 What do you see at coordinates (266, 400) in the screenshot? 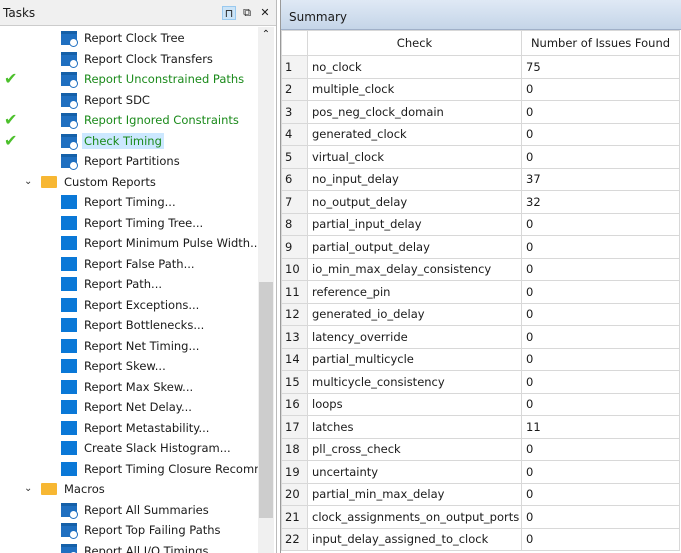
I see `scrollbar-thumb` at bounding box center [266, 400].